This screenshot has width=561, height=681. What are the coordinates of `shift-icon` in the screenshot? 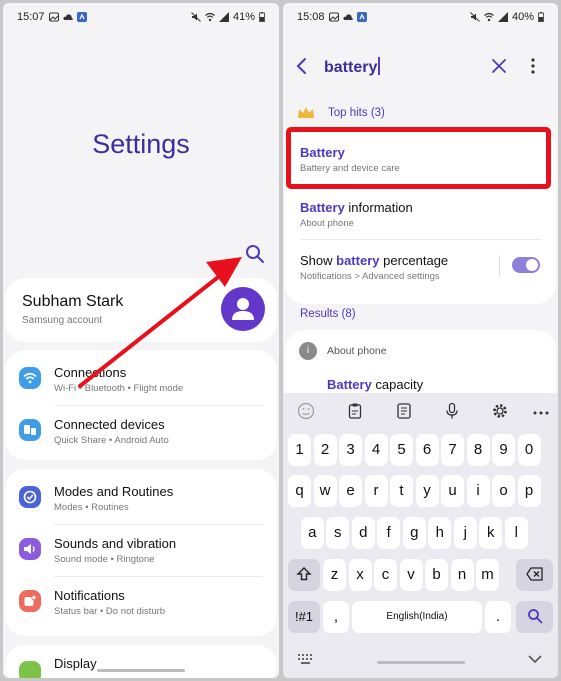 It's located at (304, 574).